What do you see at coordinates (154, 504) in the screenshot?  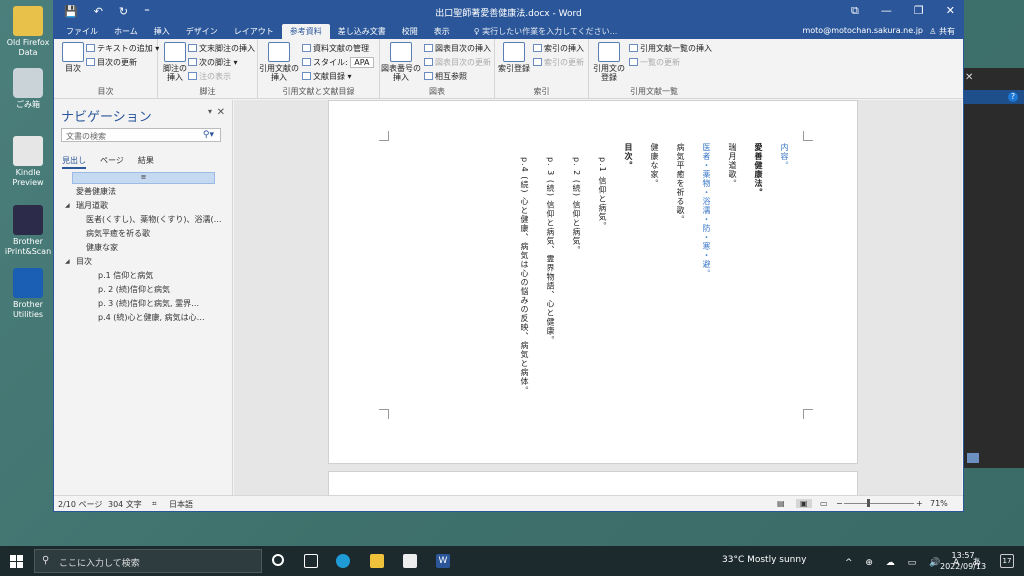 I see `proofing-icon: ⌗` at bounding box center [154, 504].